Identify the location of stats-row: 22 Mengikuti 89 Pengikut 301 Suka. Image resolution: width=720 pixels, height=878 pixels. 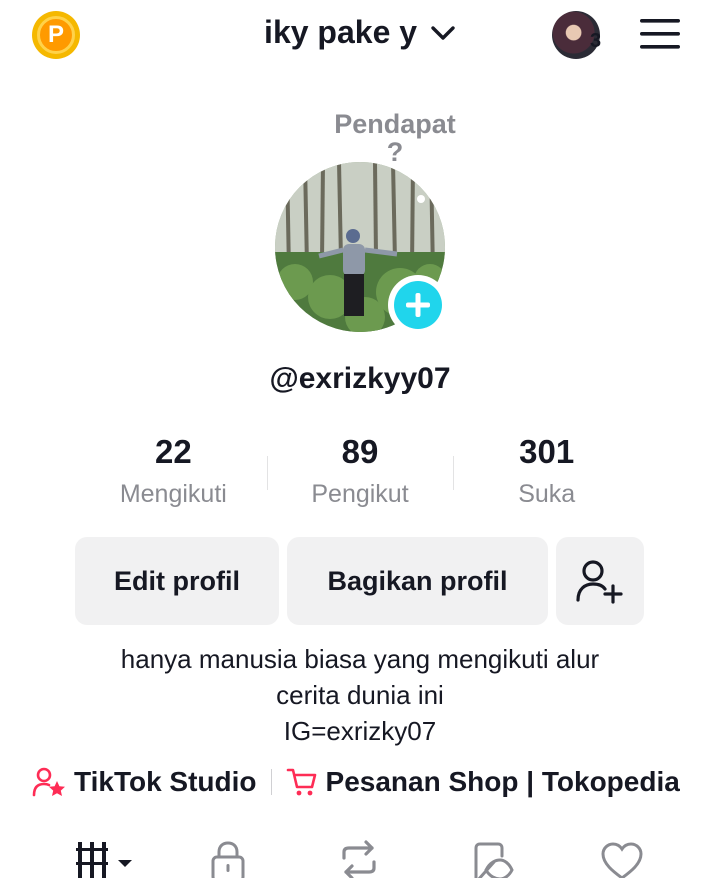
(360, 475).